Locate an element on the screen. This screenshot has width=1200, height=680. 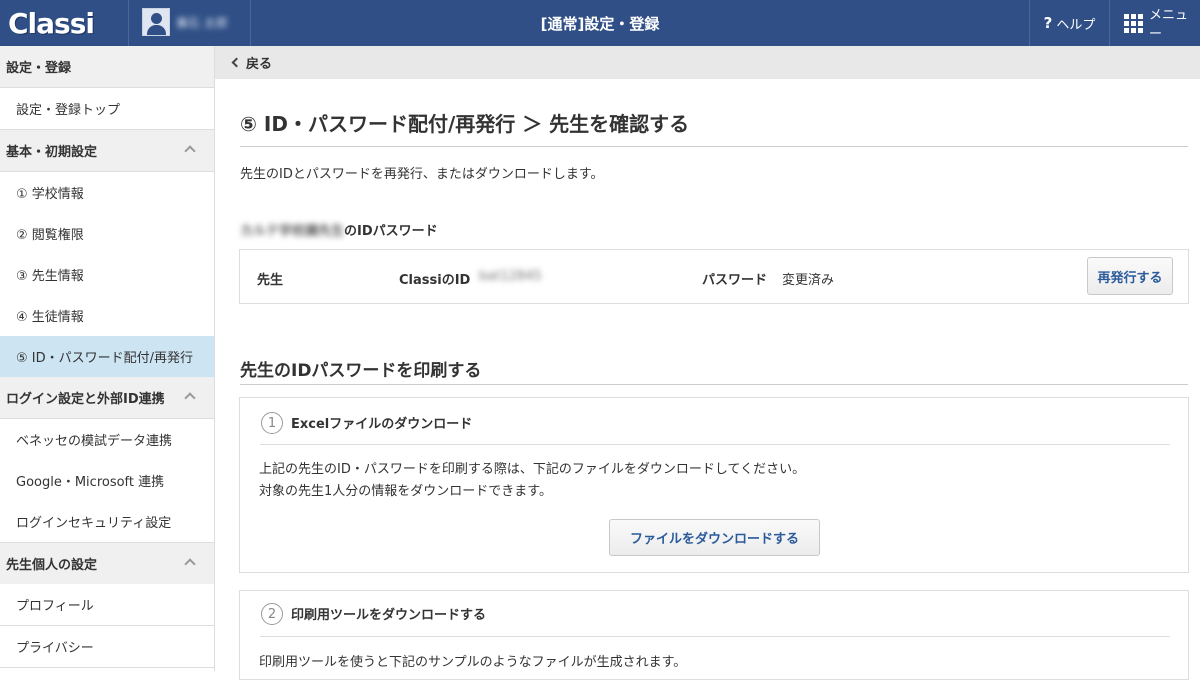
id-password-box: 先生 ClassiのID bat12845 パスワード 変更済み 再発行する is located at coordinates (714, 276).